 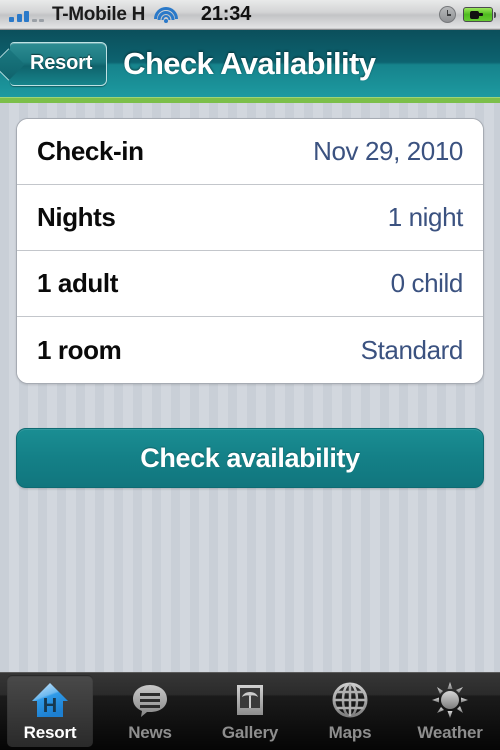 I want to click on tab-maps: Maps, so click(x=350, y=711).